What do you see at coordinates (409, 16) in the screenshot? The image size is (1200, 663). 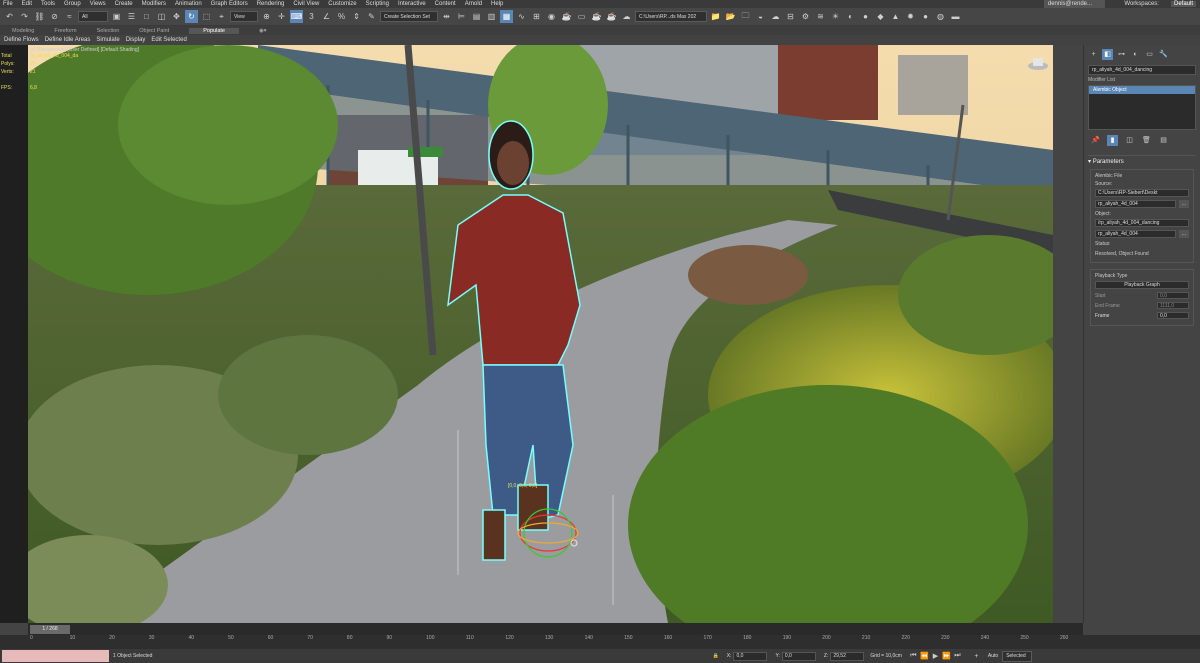 I see `named-selection-set-dropdown: Create Selection Set` at bounding box center [409, 16].